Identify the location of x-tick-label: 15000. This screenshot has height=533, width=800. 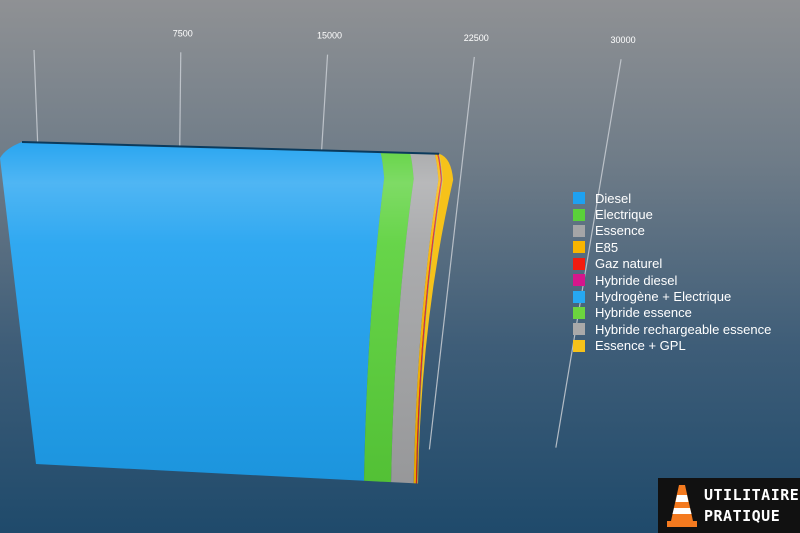
(329, 36).